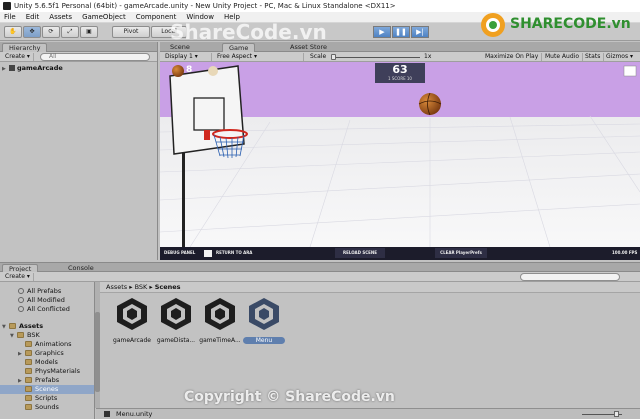  I want to click on tree-scrollbar-thumb, so click(97, 352).